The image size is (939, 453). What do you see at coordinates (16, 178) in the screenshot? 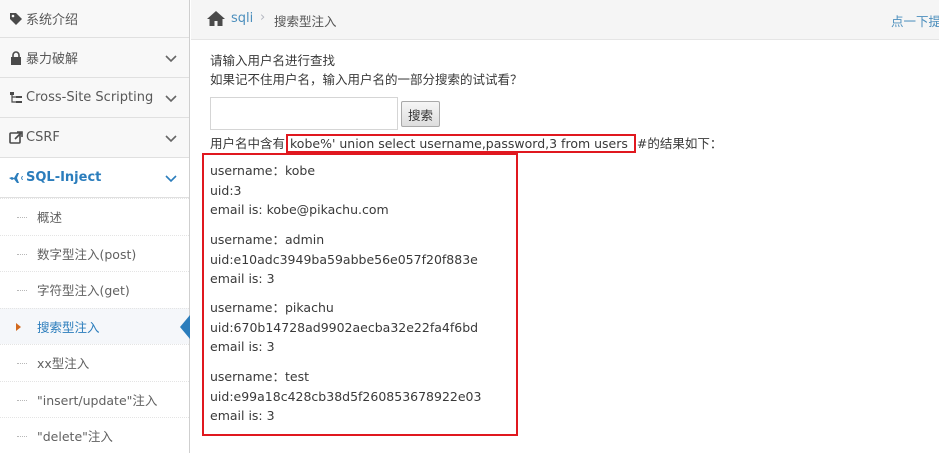
I see `plane-icon` at bounding box center [16, 178].